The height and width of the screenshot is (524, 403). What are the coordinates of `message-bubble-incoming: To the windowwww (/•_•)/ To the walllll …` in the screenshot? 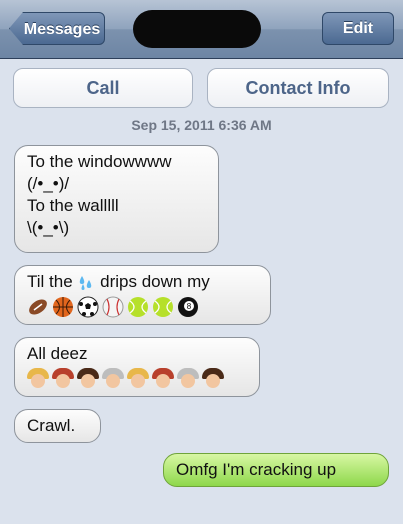 It's located at (116, 199).